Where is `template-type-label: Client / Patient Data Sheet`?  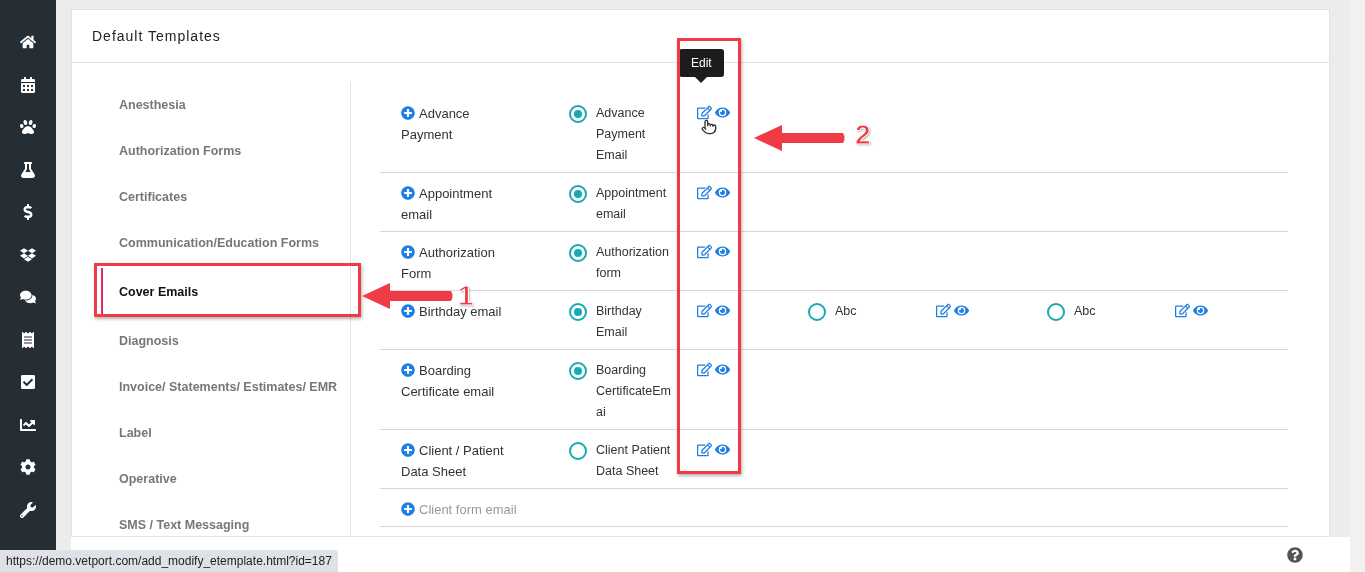 template-type-label: Client / Patient Data Sheet is located at coordinates (453, 461).